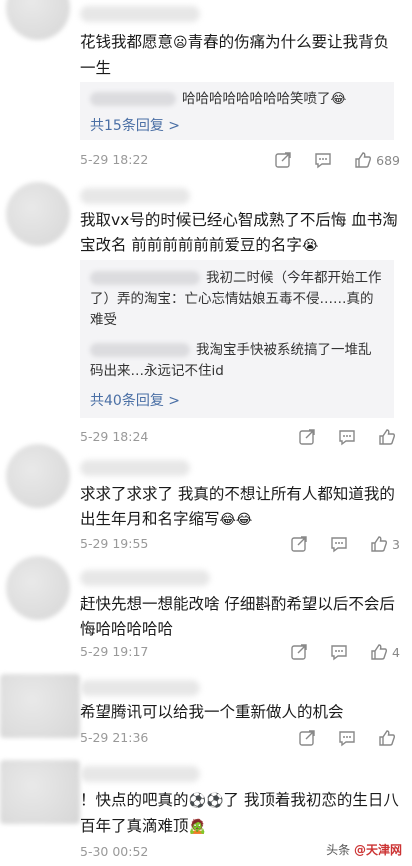  I want to click on comment-date: 5-29 18:24, so click(114, 436).